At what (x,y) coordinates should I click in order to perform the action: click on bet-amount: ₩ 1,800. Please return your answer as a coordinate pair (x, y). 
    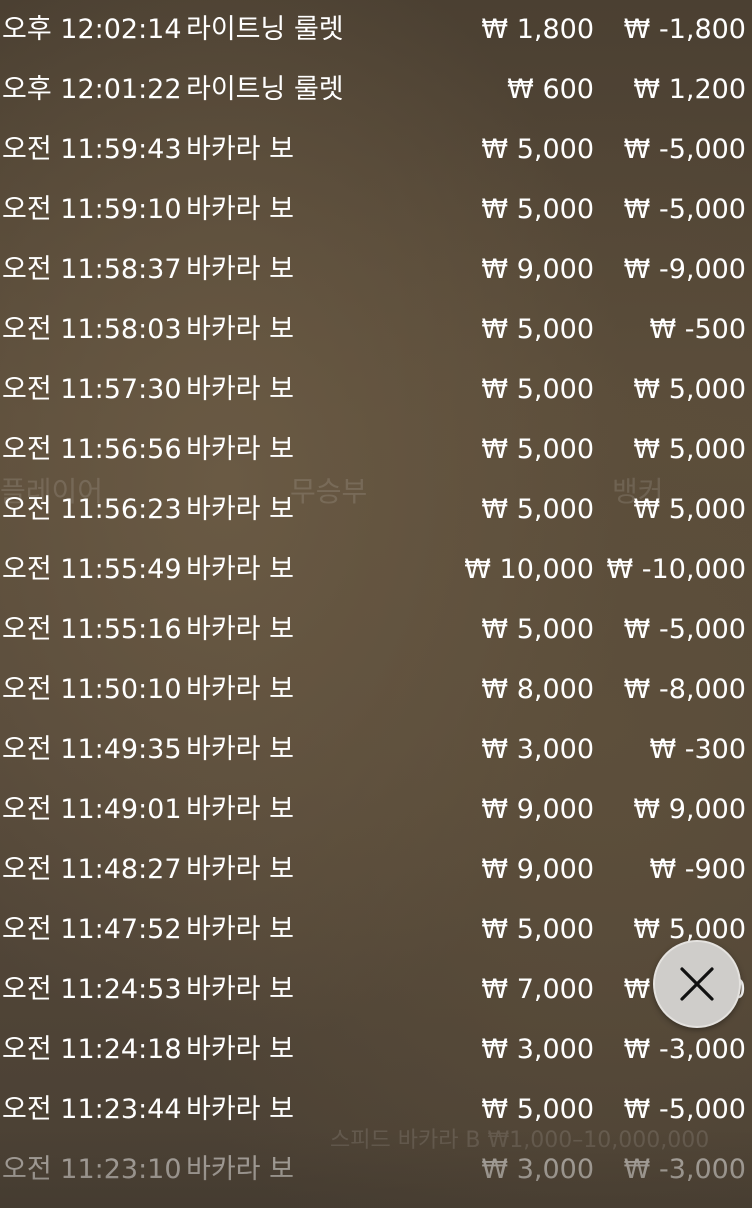
    Looking at the image, I should click on (537, 29).